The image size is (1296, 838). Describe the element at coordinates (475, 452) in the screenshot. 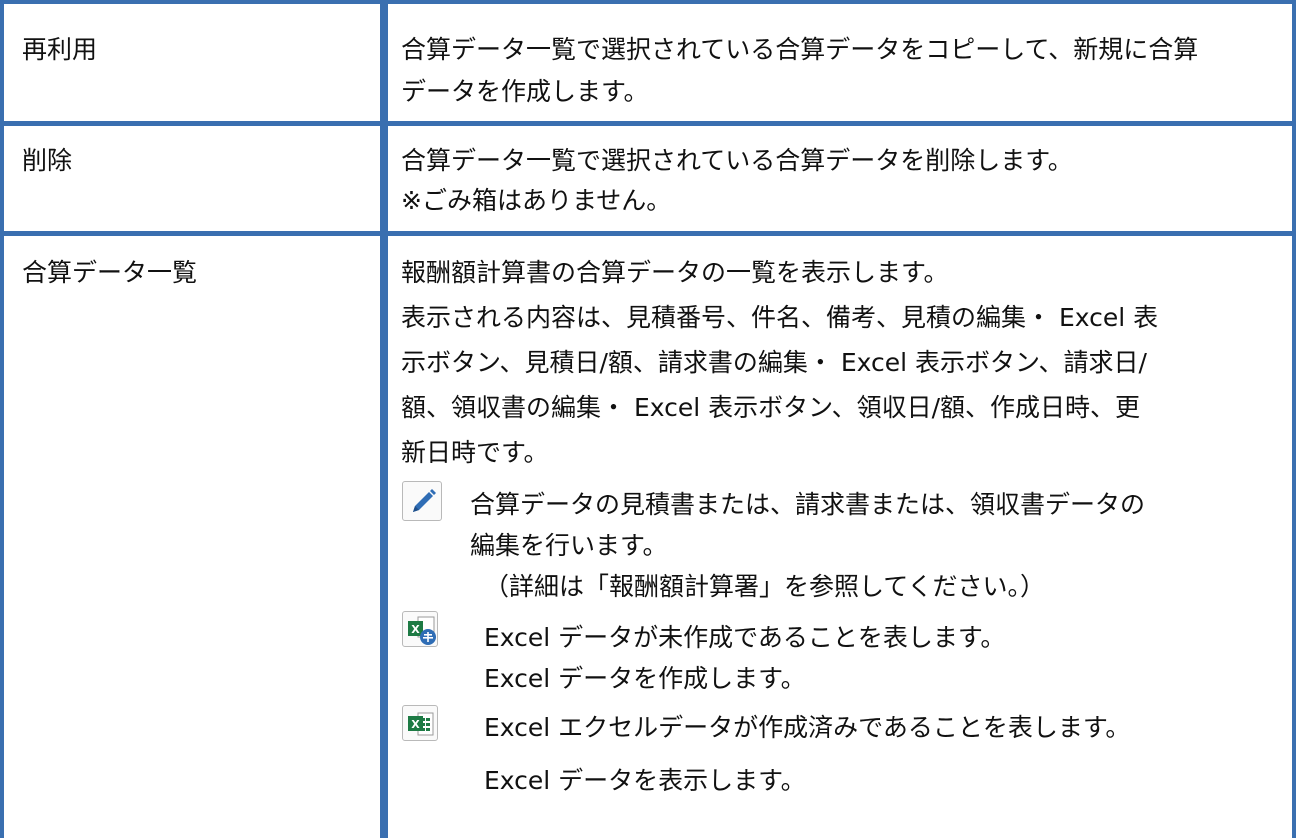

I see `desc-list-line-5: 新日時です。` at that location.